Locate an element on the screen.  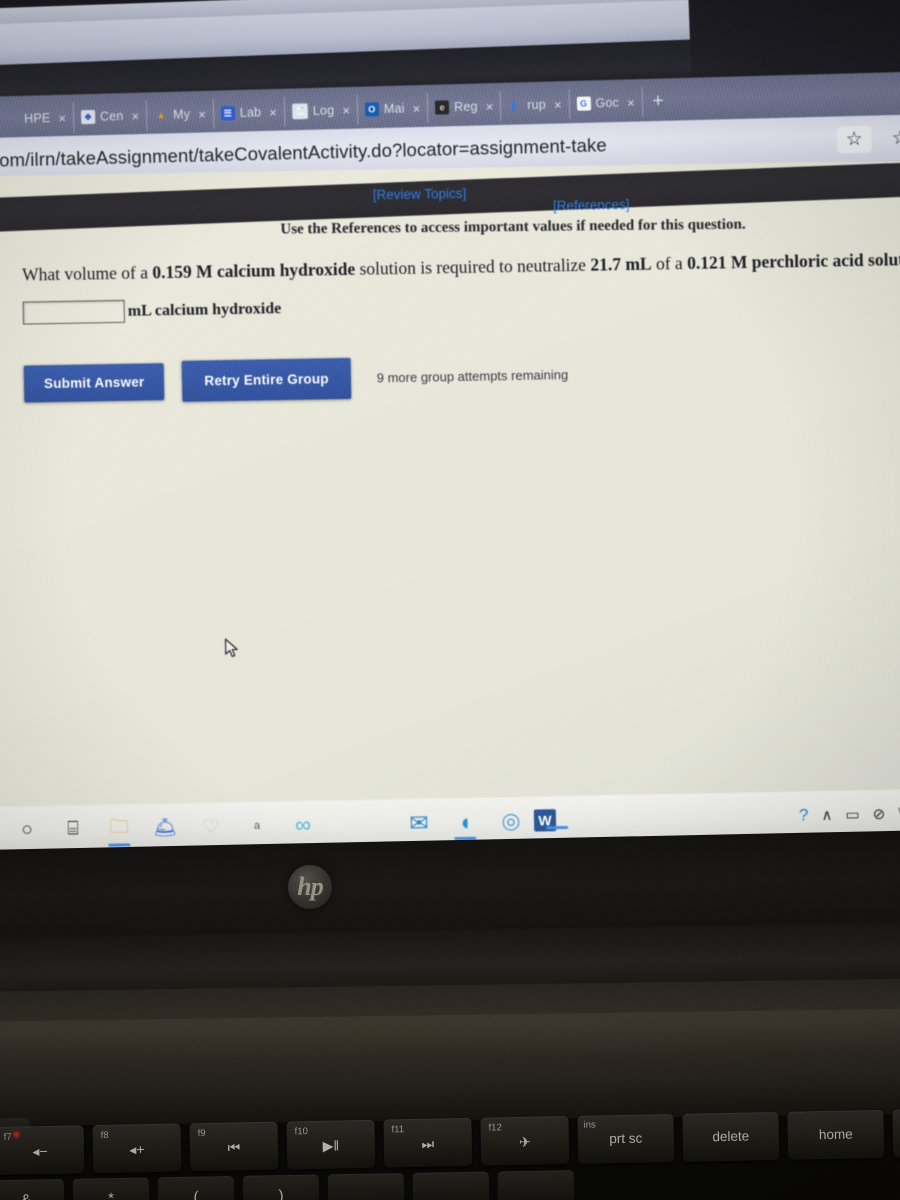
tab-label: Cen is located at coordinates (111, 116).